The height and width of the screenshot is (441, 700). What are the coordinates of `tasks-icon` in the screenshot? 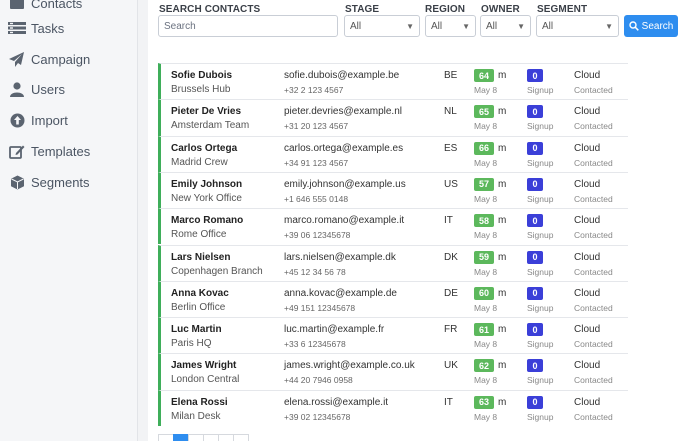 It's located at (17, 28).